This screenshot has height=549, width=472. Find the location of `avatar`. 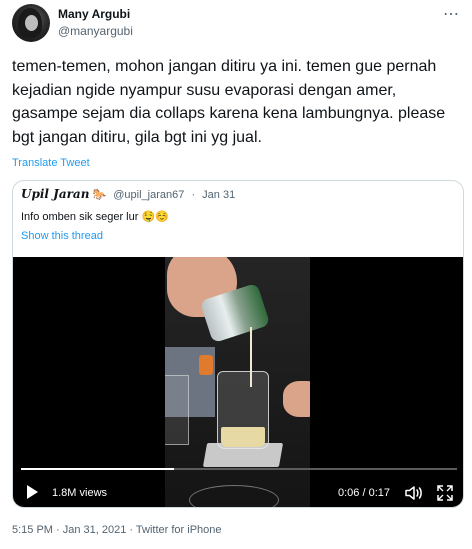

avatar is located at coordinates (31, 23).